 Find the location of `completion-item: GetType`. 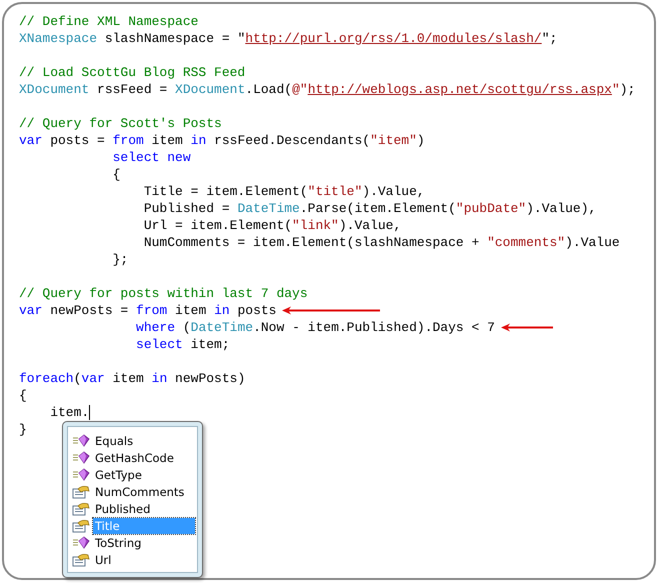

completion-item: GetType is located at coordinates (132, 474).